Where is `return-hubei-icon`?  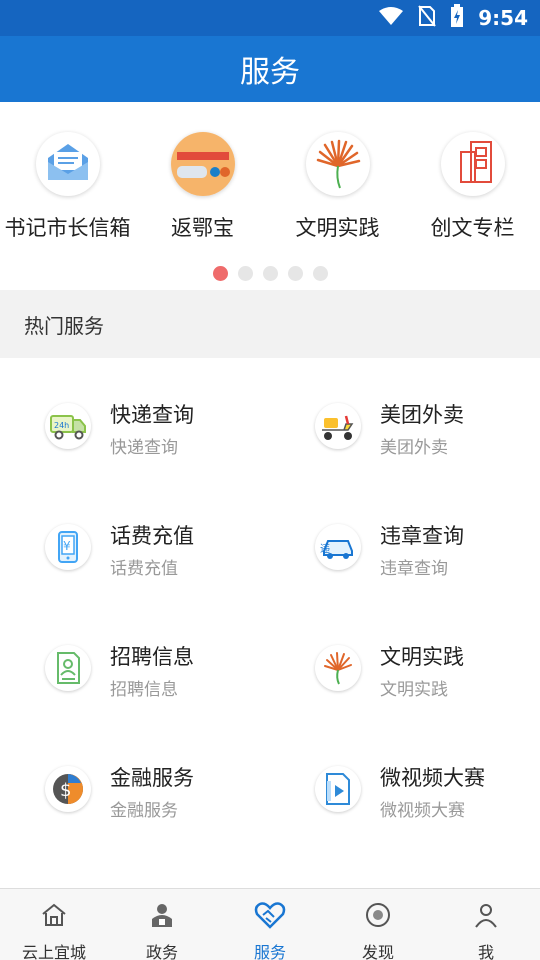 return-hubei-icon is located at coordinates (202, 164).